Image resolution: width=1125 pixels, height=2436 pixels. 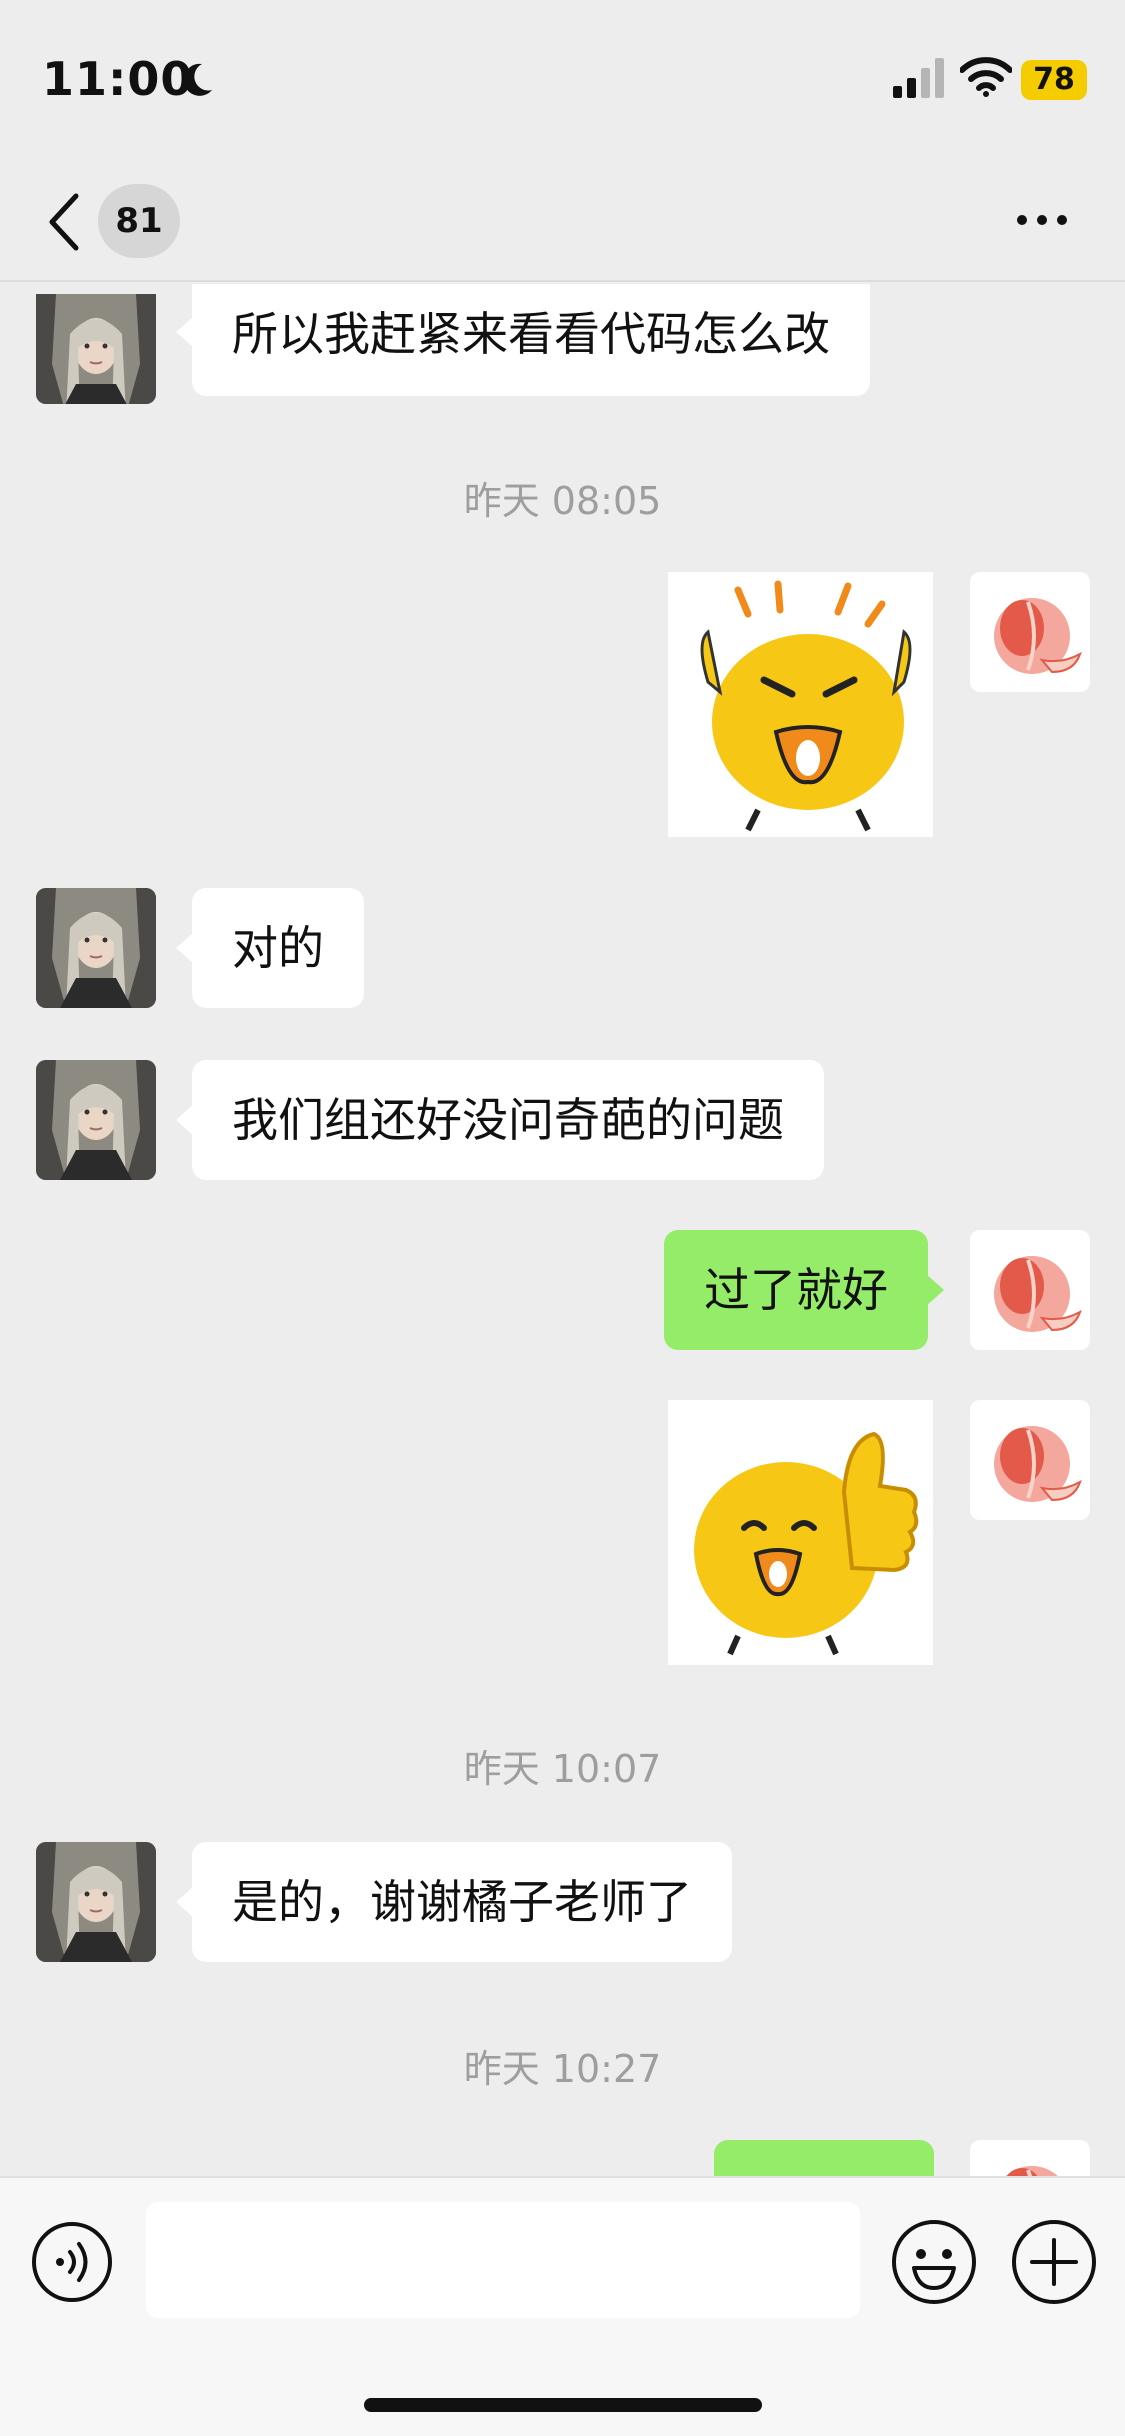 What do you see at coordinates (500, 1120) in the screenshot?
I see `incoming-message: 我们组还好没问奇葩的问题` at bounding box center [500, 1120].